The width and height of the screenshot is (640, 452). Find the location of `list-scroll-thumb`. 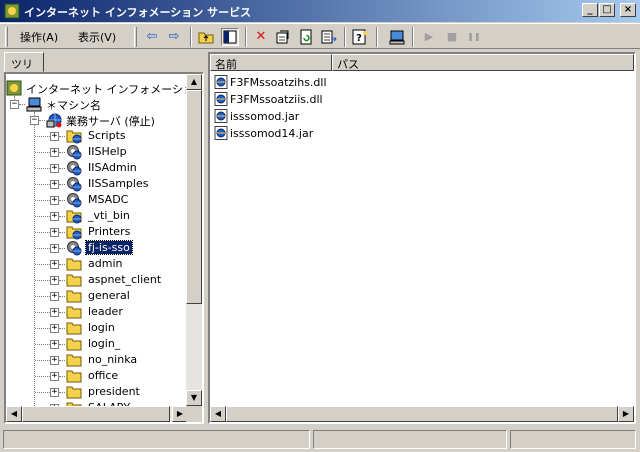

list-scroll-thumb is located at coordinates (422, 414).